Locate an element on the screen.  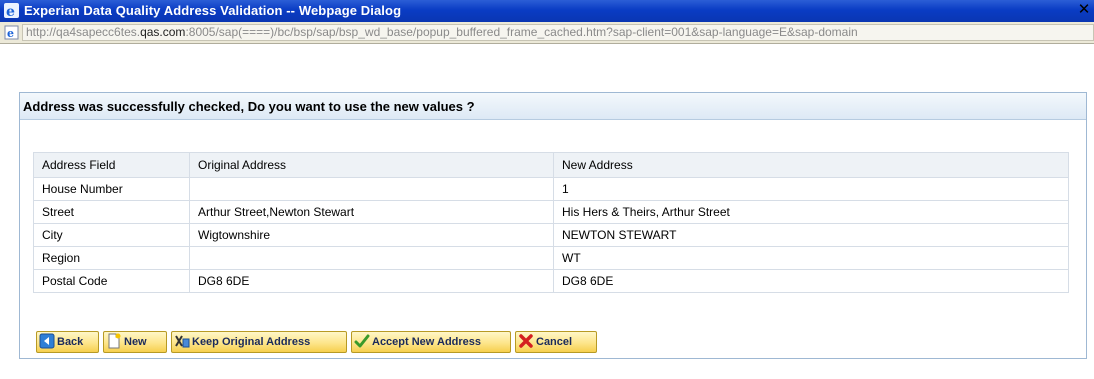
accept-new-address-button: Accept New Address is located at coordinates (431, 342).